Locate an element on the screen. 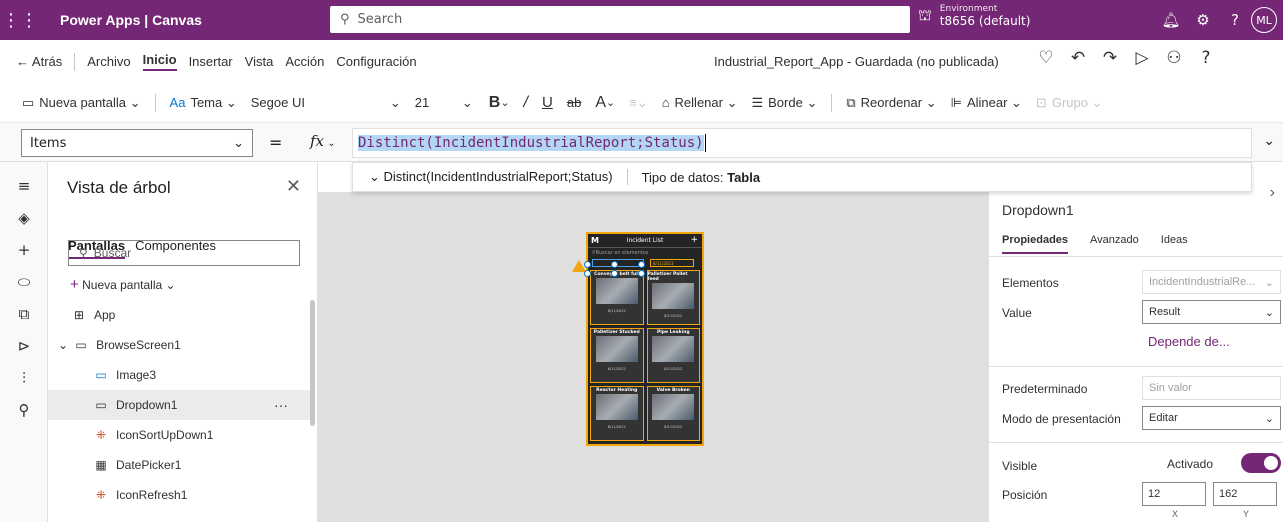  menu-settings: Configuración is located at coordinates (376, 61).